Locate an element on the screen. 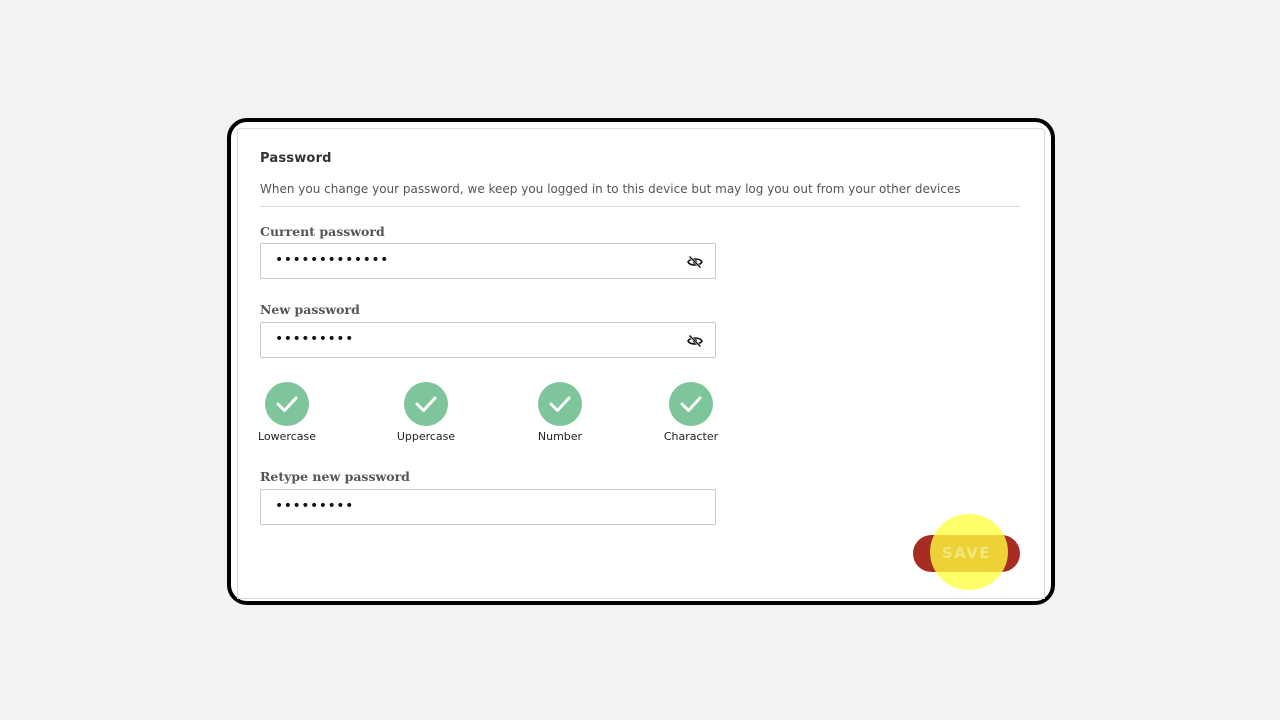 This screenshot has width=1280, height=720. retype-password-value: ••••••••• is located at coordinates (314, 506).